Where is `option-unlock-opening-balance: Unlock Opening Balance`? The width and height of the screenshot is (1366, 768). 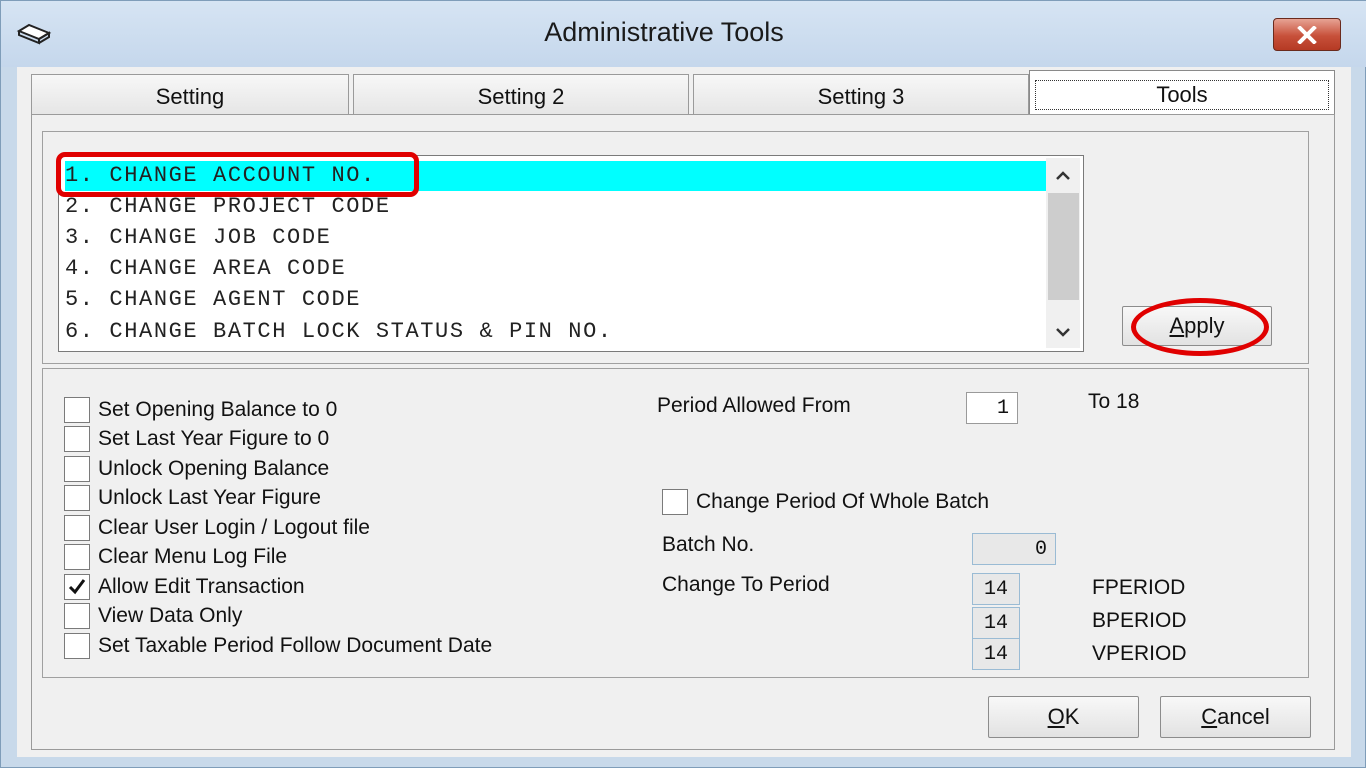
option-unlock-opening-balance: Unlock Opening Balance is located at coordinates (196, 469).